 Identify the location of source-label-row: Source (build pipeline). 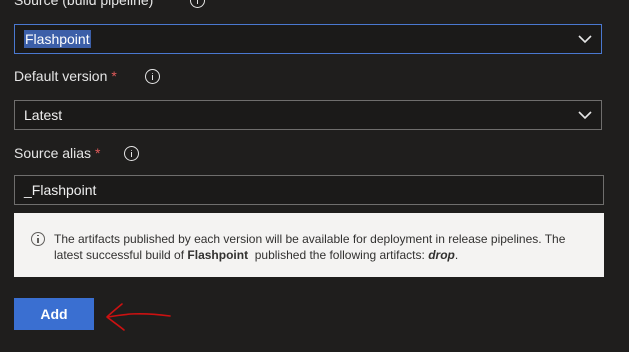
(109, 4).